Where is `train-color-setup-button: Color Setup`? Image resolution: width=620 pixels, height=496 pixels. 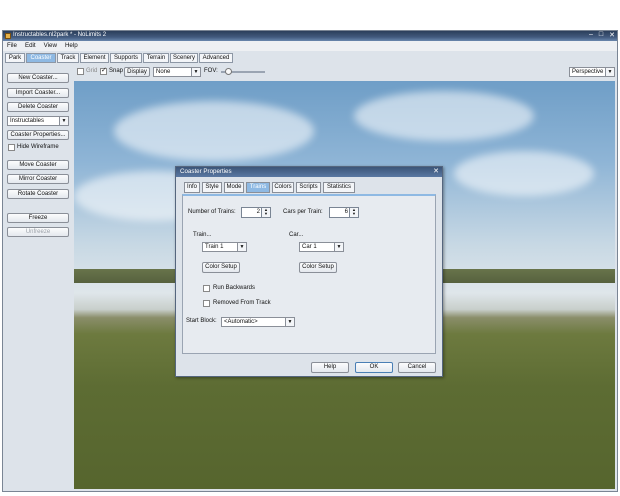
train-color-setup-button: Color Setup is located at coordinates (221, 267).